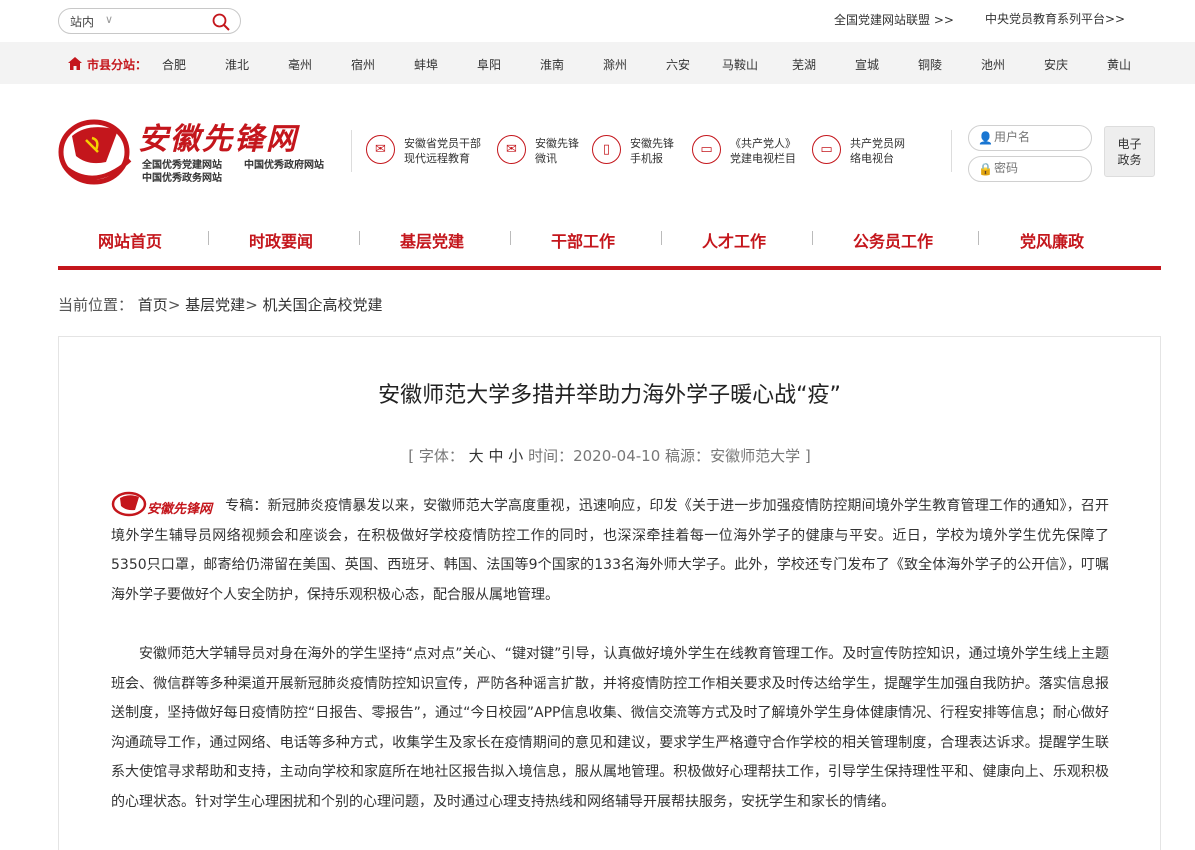 This screenshot has width=1195, height=850. I want to click on main-nav: 网站首页 时政要闻 基层党建 干部工作 人才工作 公务员工作 党风廉政, so click(609, 238).